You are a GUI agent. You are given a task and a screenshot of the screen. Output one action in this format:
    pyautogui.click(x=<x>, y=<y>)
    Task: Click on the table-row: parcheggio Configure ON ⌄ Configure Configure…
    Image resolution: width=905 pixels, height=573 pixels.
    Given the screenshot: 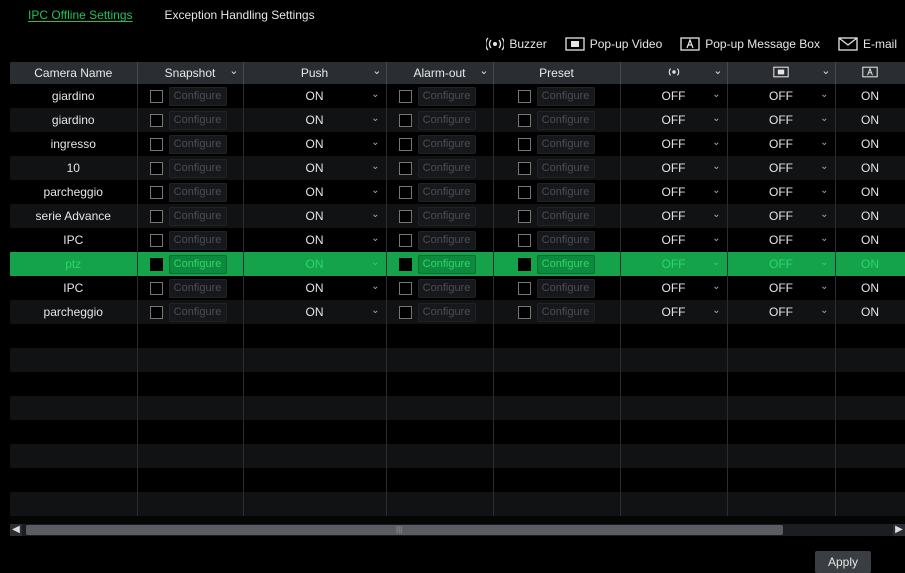 What is the action you would take?
    pyautogui.click(x=457, y=192)
    